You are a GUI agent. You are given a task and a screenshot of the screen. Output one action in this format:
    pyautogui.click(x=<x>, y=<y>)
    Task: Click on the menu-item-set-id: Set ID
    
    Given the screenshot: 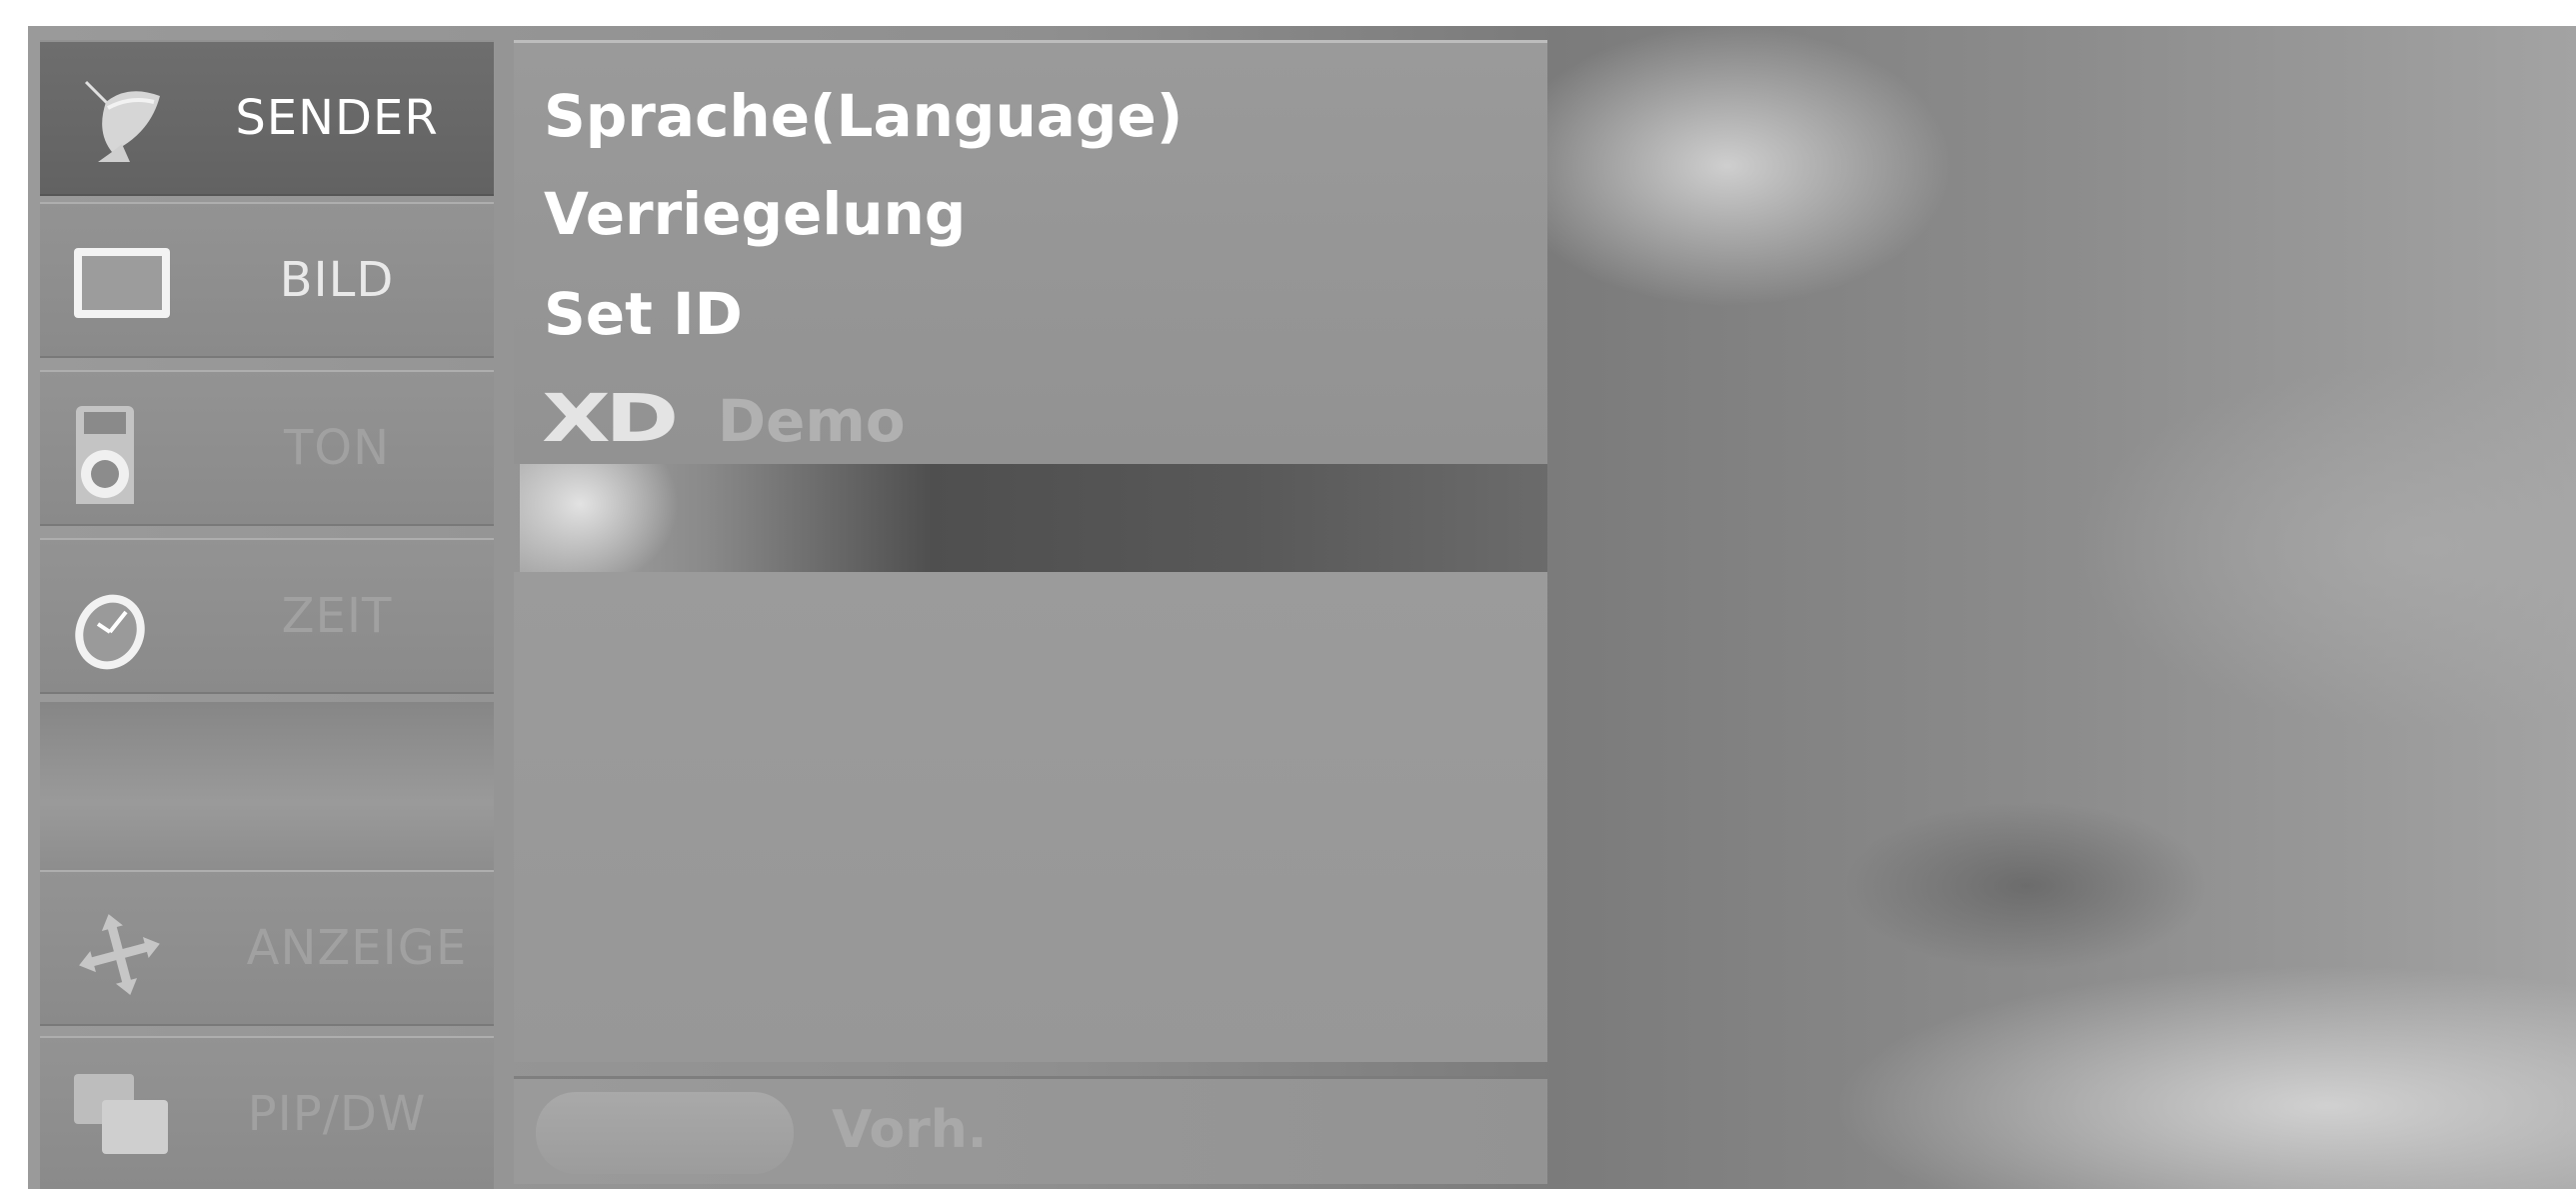 What is the action you would take?
    pyautogui.click(x=643, y=314)
    